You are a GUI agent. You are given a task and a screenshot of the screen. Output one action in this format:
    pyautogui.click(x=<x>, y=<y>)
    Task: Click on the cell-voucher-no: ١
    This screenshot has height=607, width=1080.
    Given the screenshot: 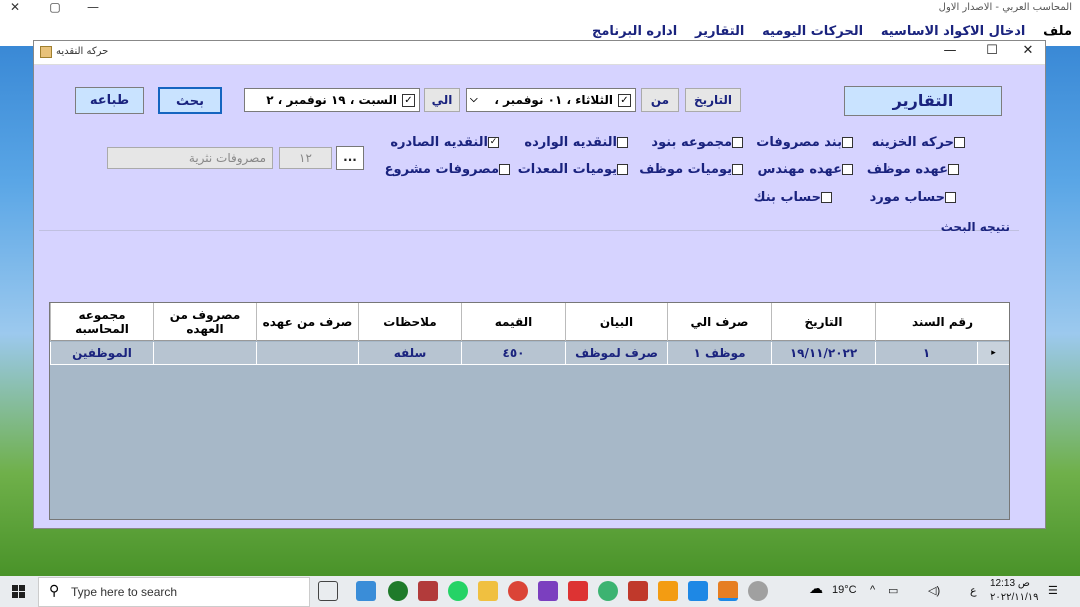 What is the action you would take?
    pyautogui.click(x=926, y=353)
    